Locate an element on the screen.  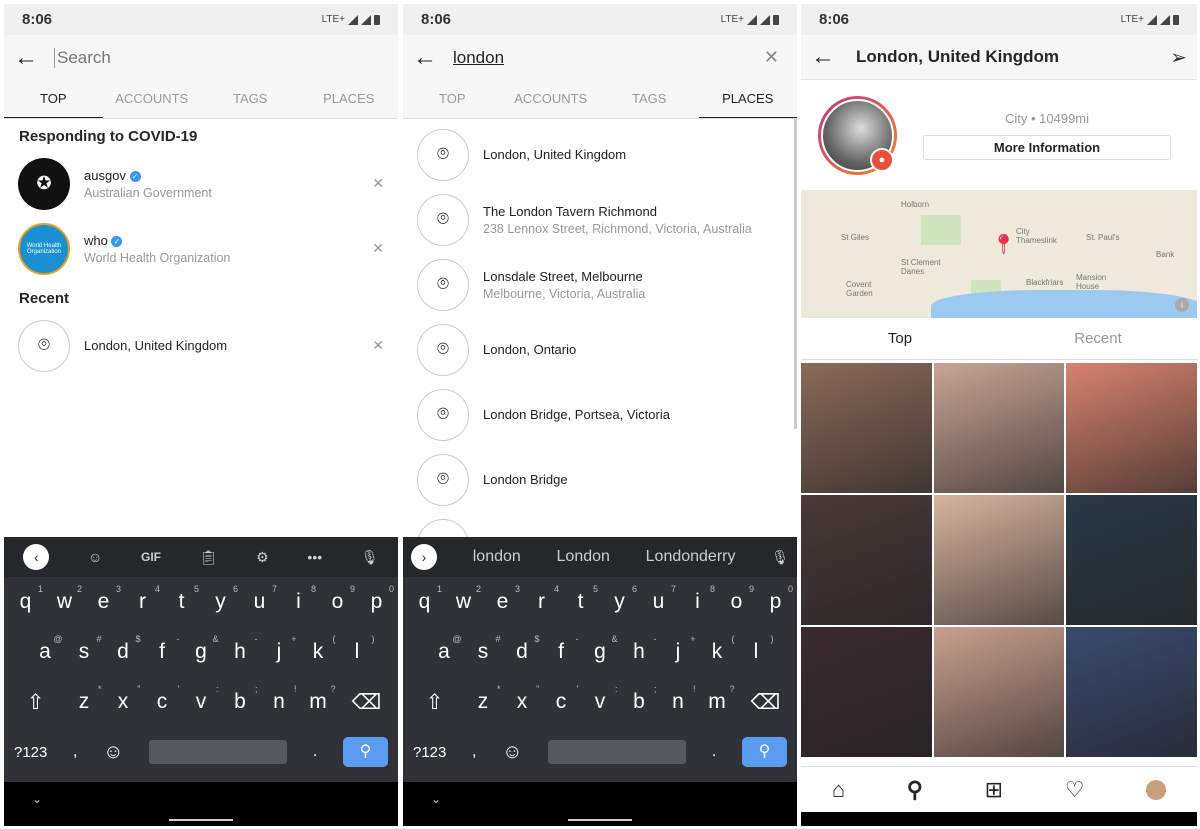
microphone-icon: 🎙︎ is located at coordinates (370, 557).